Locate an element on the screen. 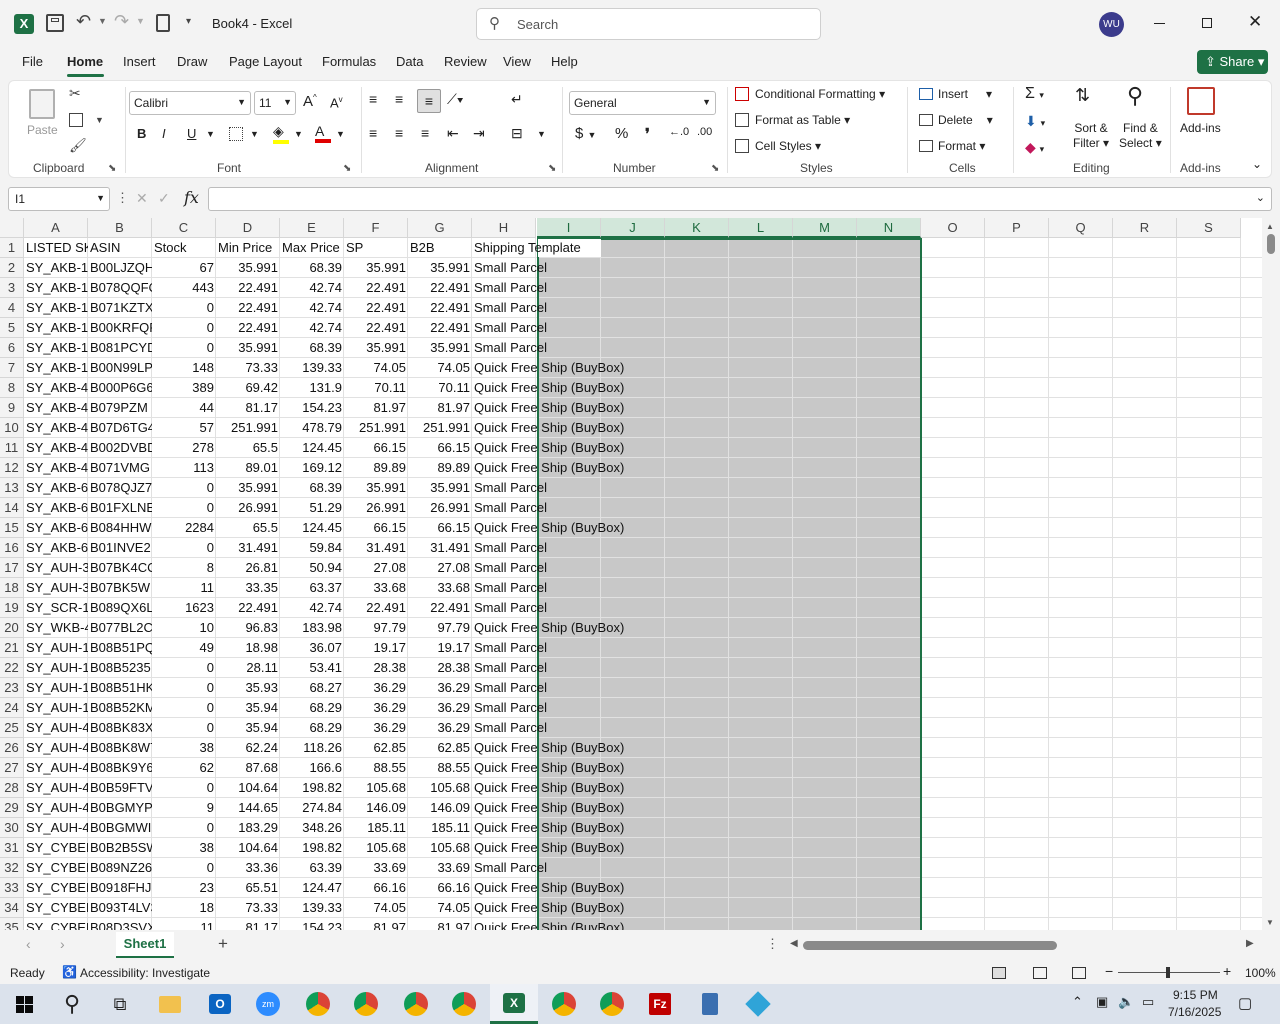  zoom-in-icon: + is located at coordinates (1227, 971).